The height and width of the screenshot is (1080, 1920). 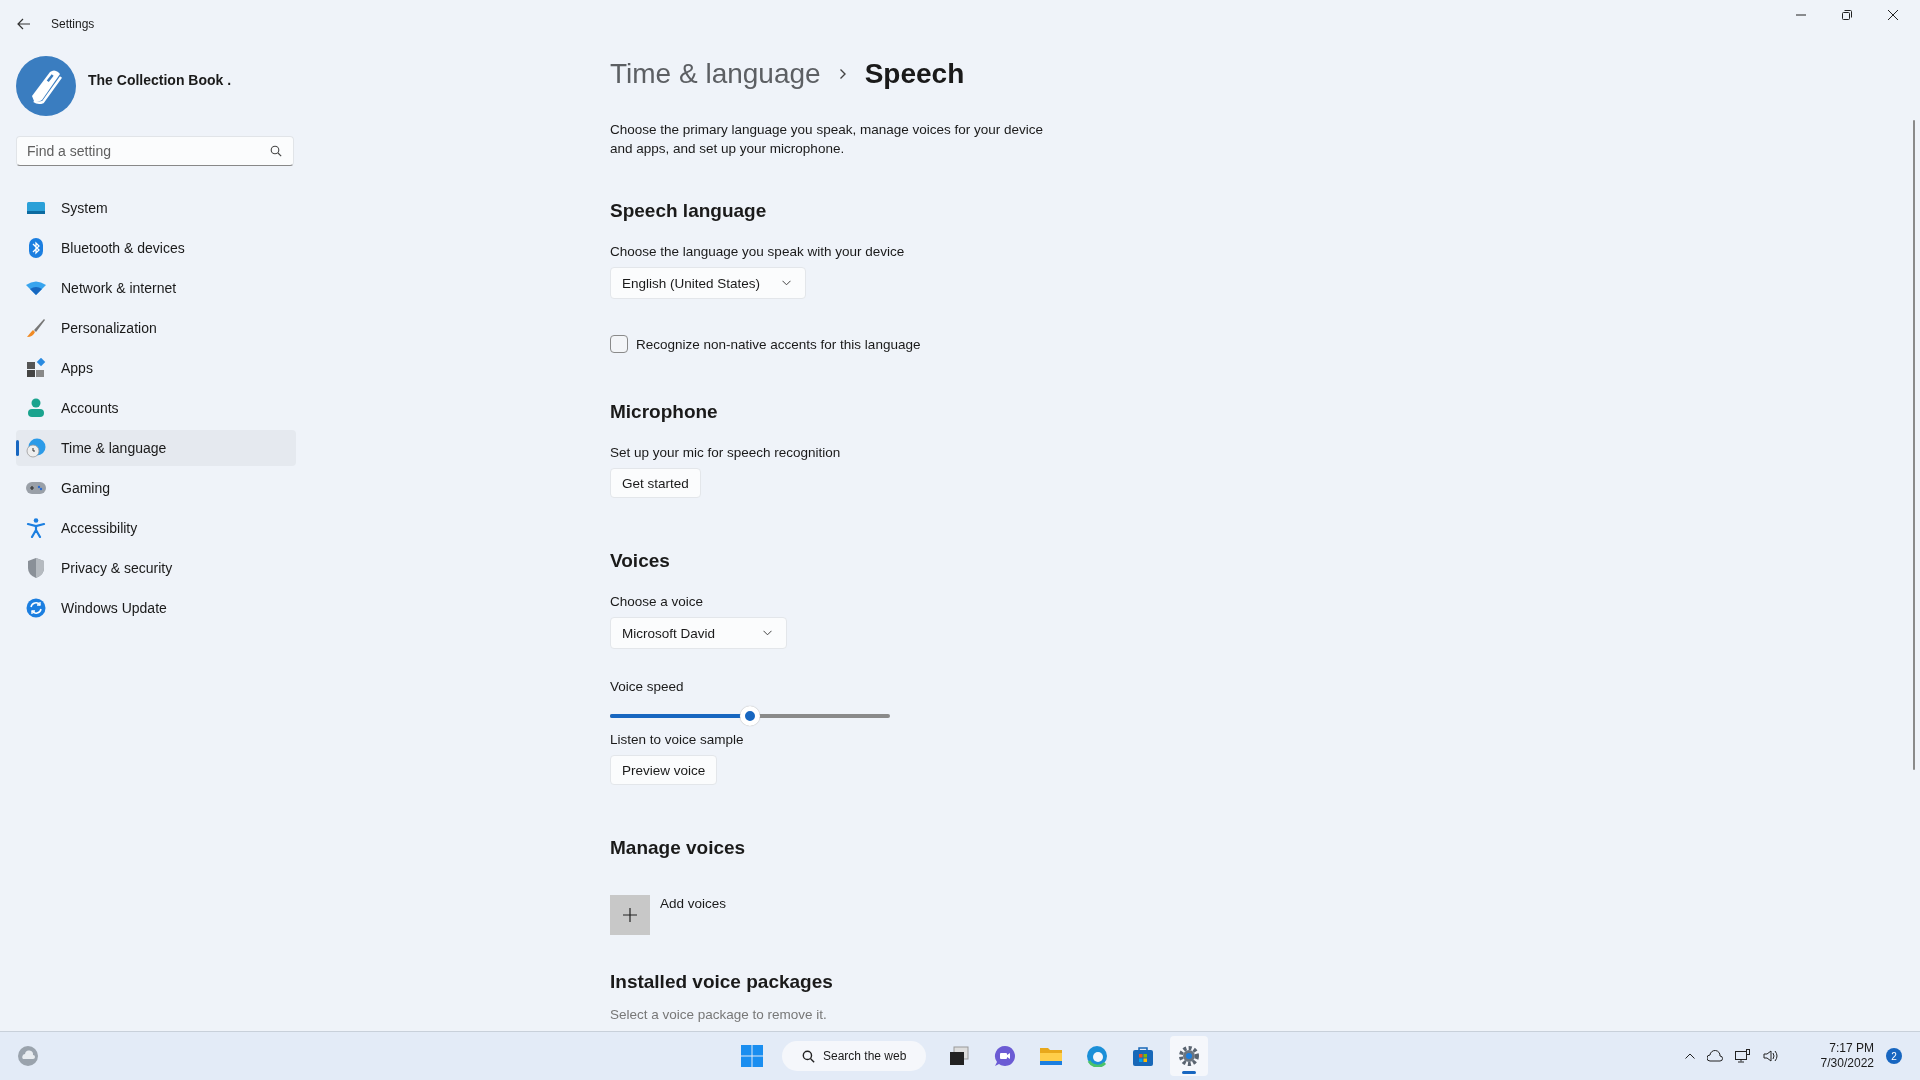 I want to click on hint-text: Select a voice package to remove it., so click(x=718, y=1014).